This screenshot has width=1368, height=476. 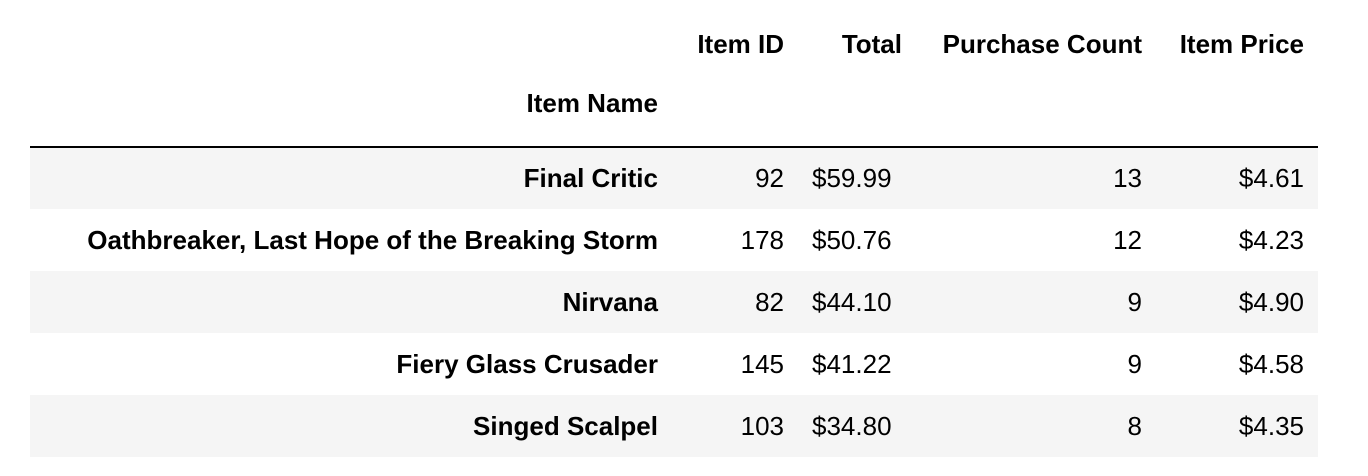 I want to click on total-cell: $59.99, so click(x=852, y=178).